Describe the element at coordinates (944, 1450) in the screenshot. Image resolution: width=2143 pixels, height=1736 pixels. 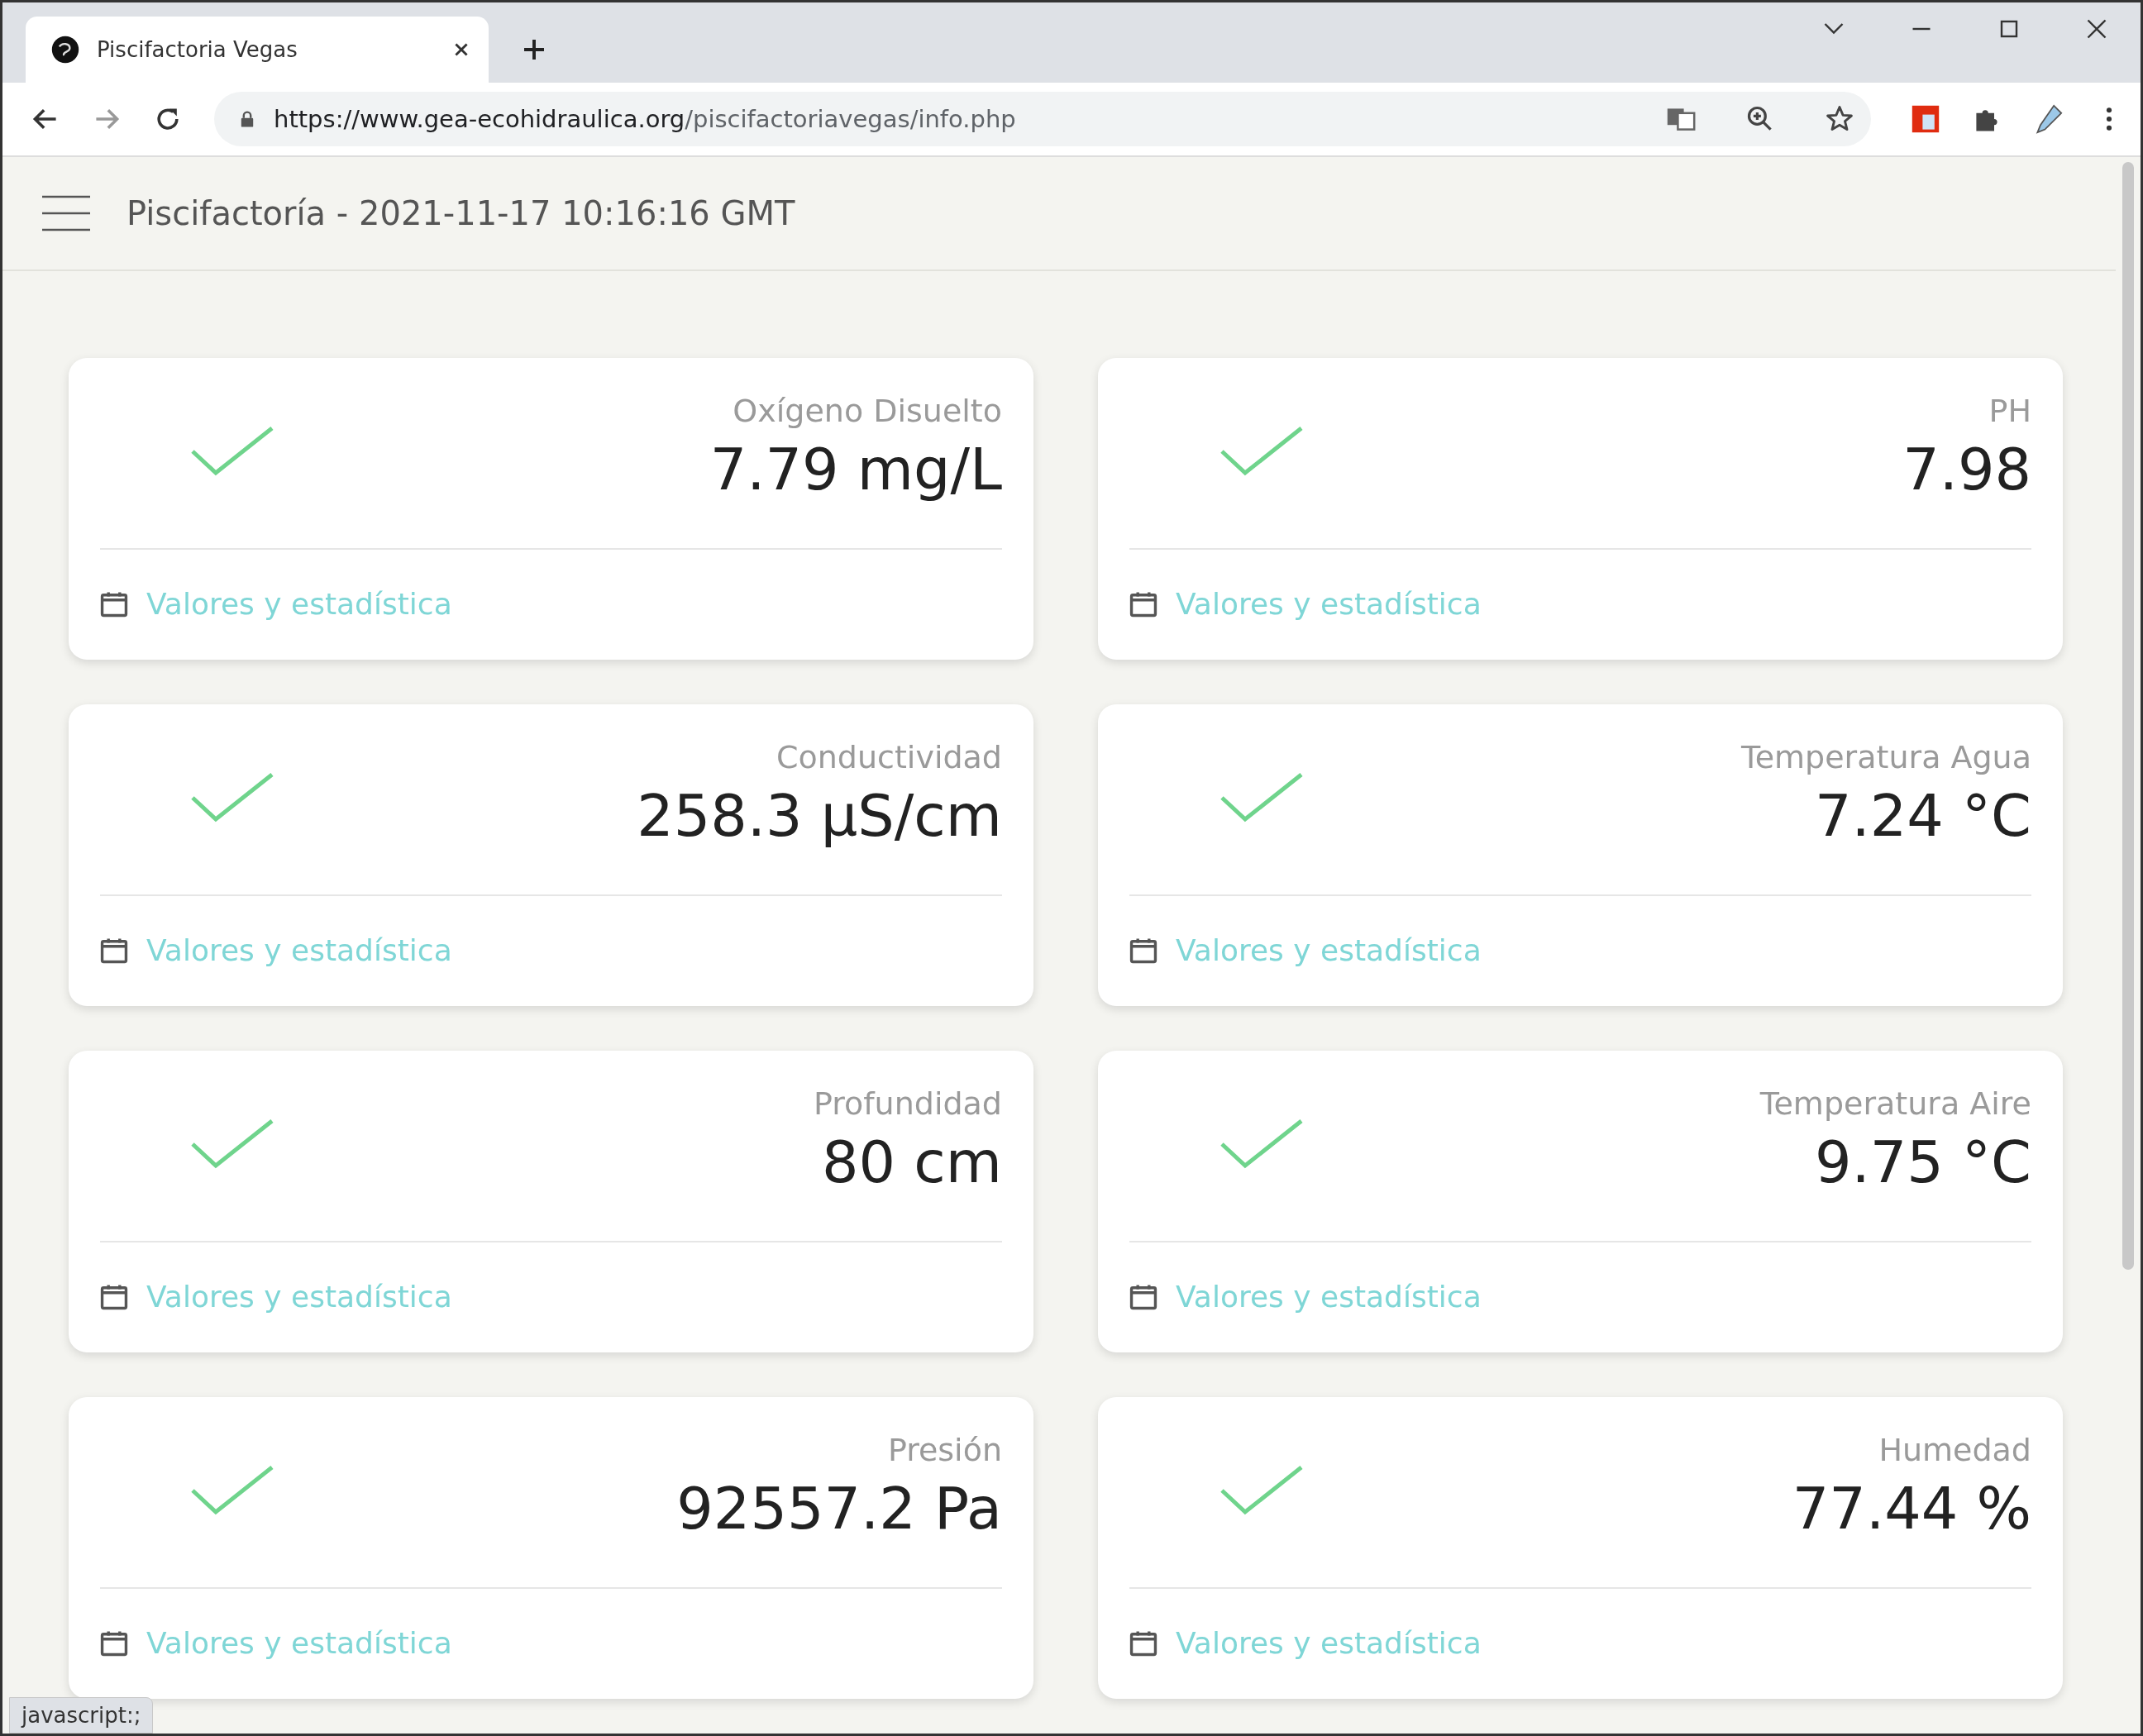
I see `sensor-label: Presión` at that location.